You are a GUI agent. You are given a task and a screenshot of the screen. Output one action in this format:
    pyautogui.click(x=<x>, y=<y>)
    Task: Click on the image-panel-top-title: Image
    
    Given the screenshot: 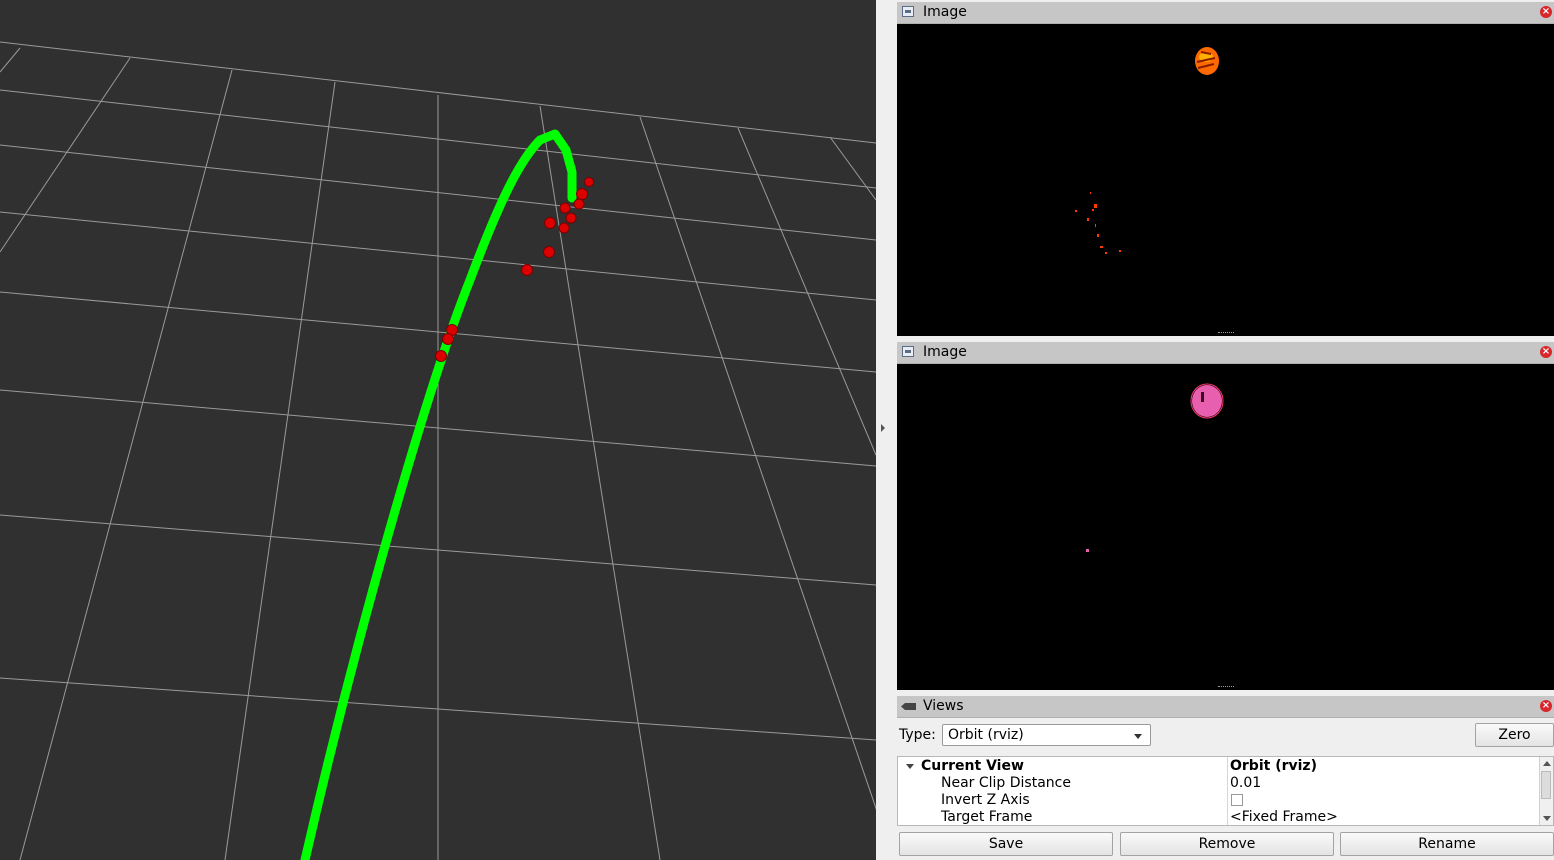 What is the action you would take?
    pyautogui.click(x=945, y=12)
    